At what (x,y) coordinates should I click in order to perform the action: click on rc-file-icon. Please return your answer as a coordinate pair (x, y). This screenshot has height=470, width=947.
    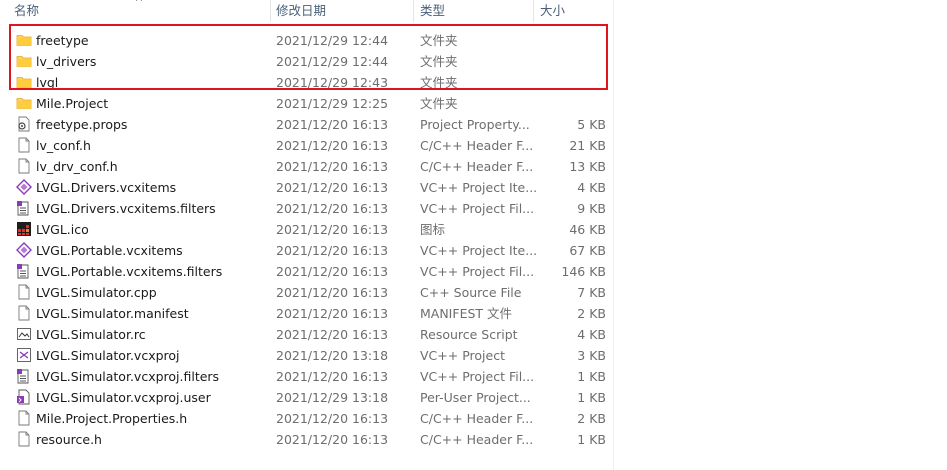
    Looking at the image, I should click on (24, 334).